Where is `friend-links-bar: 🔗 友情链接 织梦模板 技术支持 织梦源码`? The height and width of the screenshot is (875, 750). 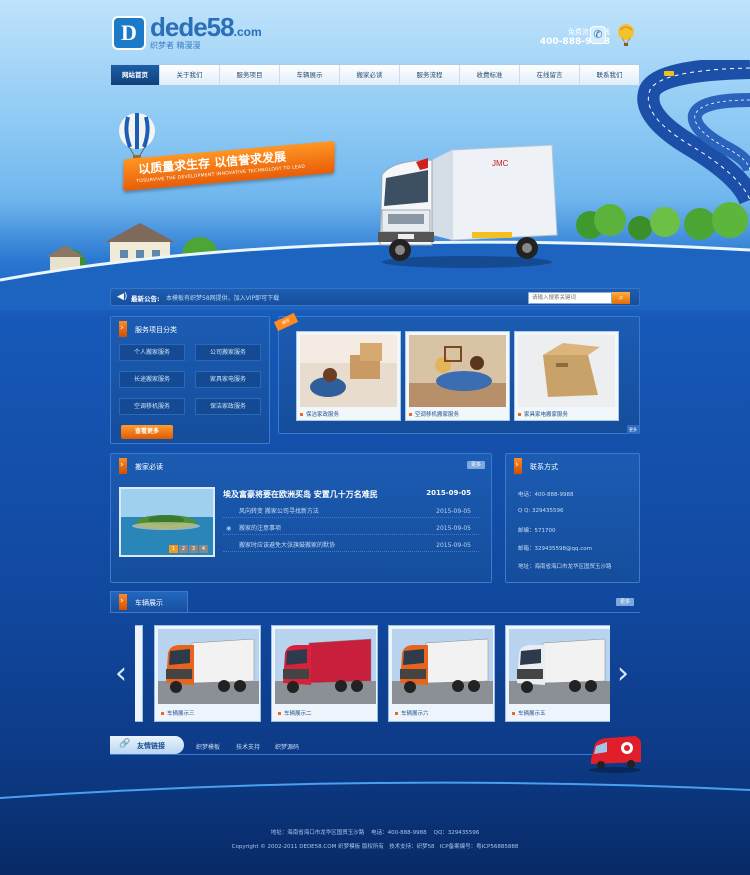 friend-links-bar: 🔗 友情链接 织梦模板 技术支持 织梦源码 is located at coordinates (375, 745).